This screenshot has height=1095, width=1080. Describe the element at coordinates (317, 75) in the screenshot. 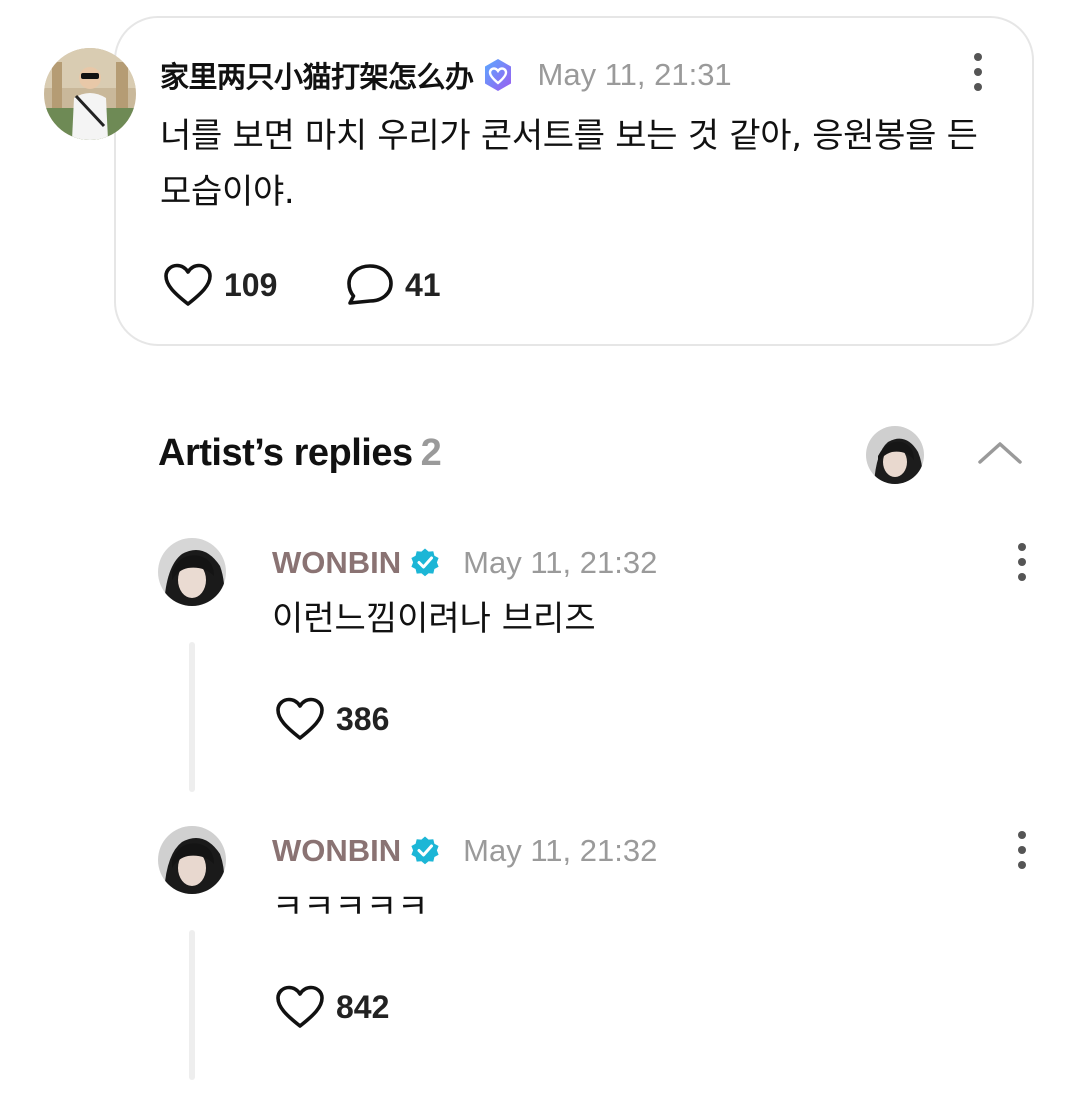

I see `fan-username: 家里两只小猫打架怎么办` at that location.